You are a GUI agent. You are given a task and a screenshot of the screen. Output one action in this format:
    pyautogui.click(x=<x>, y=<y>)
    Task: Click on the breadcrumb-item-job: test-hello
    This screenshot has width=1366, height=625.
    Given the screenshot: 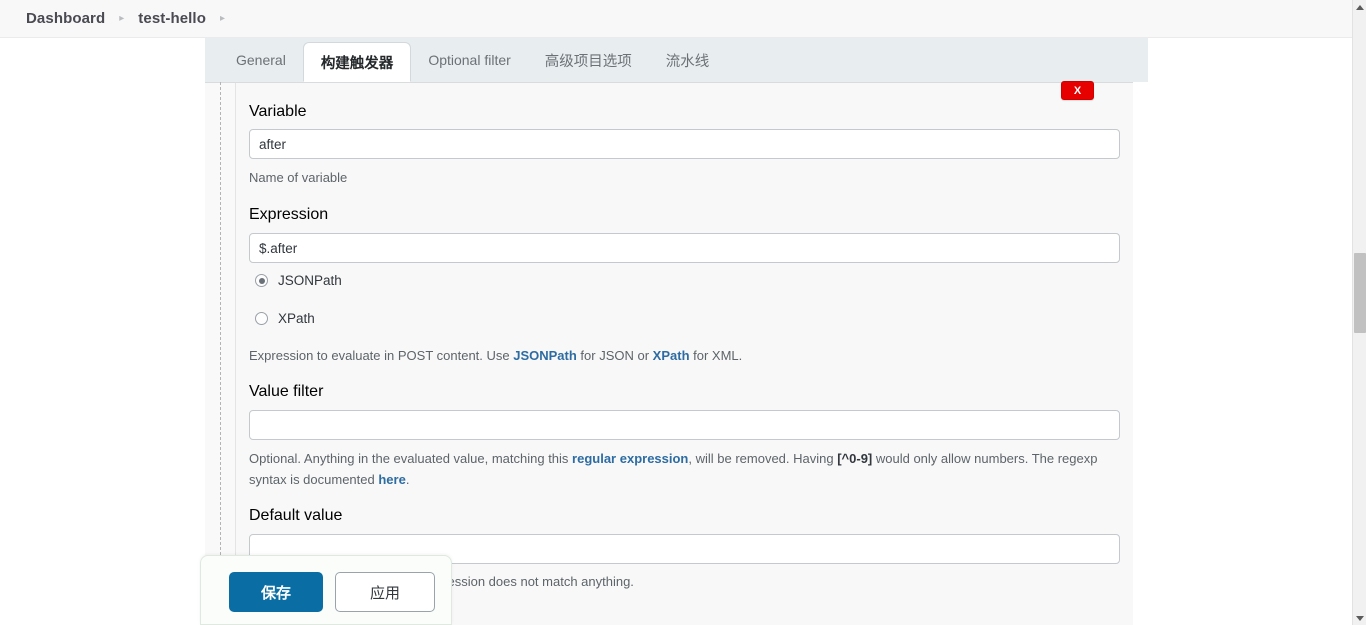 What is the action you would take?
    pyautogui.click(x=172, y=18)
    